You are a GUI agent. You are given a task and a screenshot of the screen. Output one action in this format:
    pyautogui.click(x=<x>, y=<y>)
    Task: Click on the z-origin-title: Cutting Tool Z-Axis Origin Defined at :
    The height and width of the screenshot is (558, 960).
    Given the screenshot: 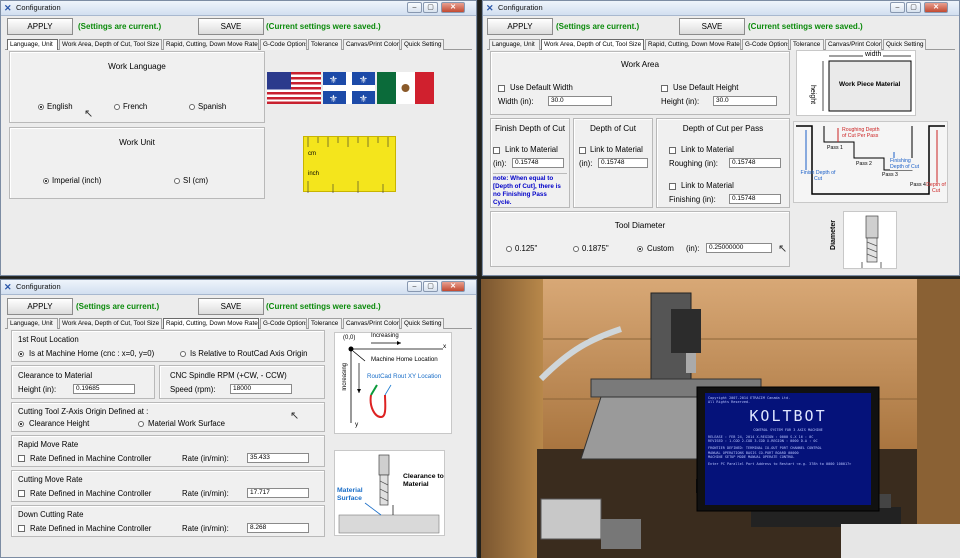 What is the action you would take?
    pyautogui.click(x=83, y=411)
    